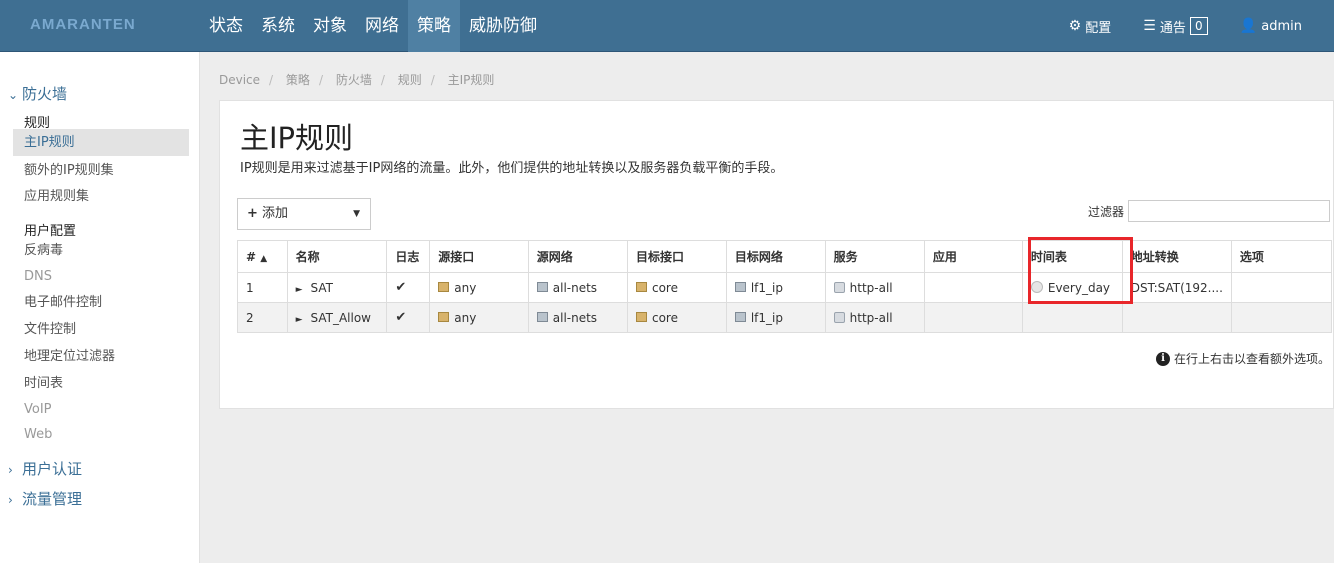 This screenshot has height=563, width=1334. I want to click on cell-service: http-all, so click(874, 287).